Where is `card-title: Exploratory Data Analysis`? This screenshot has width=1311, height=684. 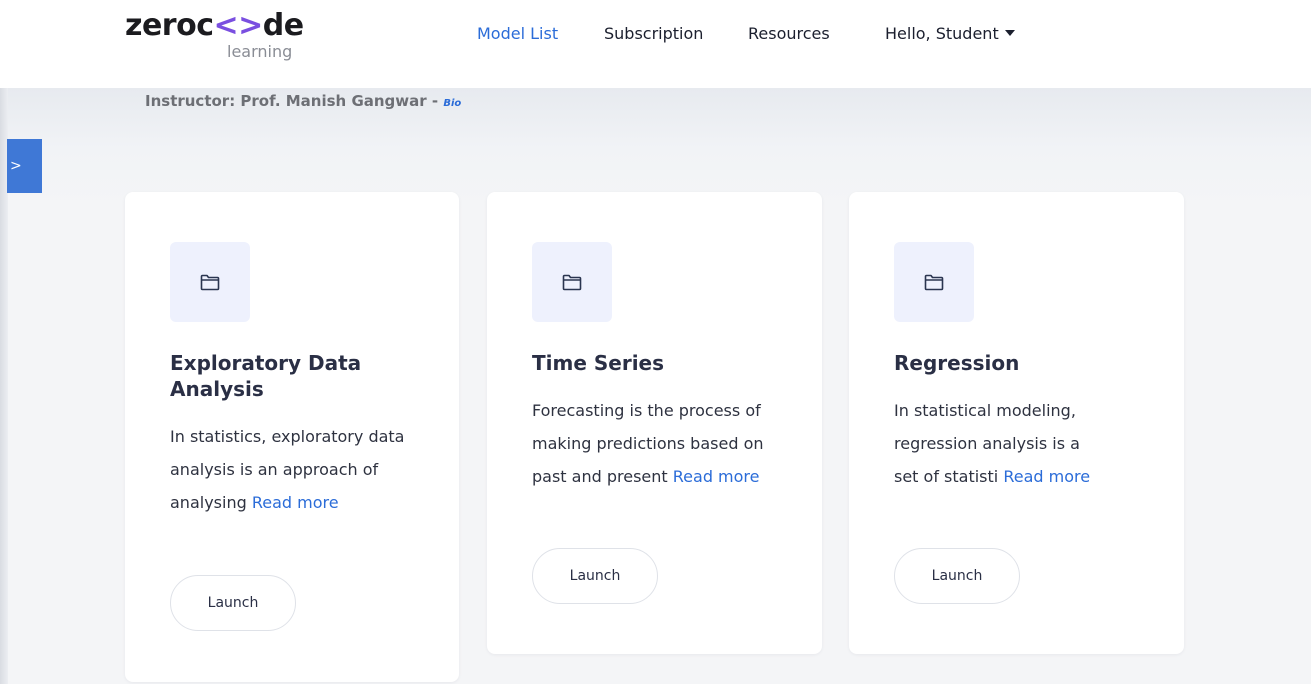 card-title: Exploratory Data Analysis is located at coordinates (266, 376).